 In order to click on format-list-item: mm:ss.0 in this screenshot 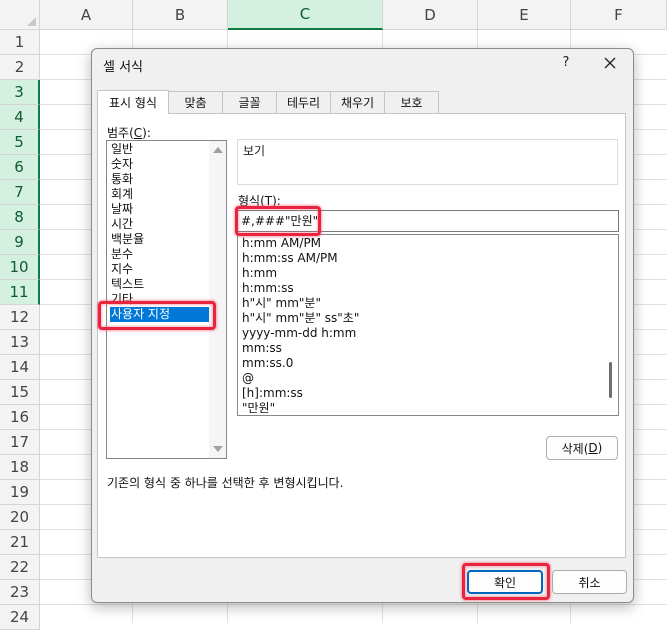, I will do `click(267, 363)`.